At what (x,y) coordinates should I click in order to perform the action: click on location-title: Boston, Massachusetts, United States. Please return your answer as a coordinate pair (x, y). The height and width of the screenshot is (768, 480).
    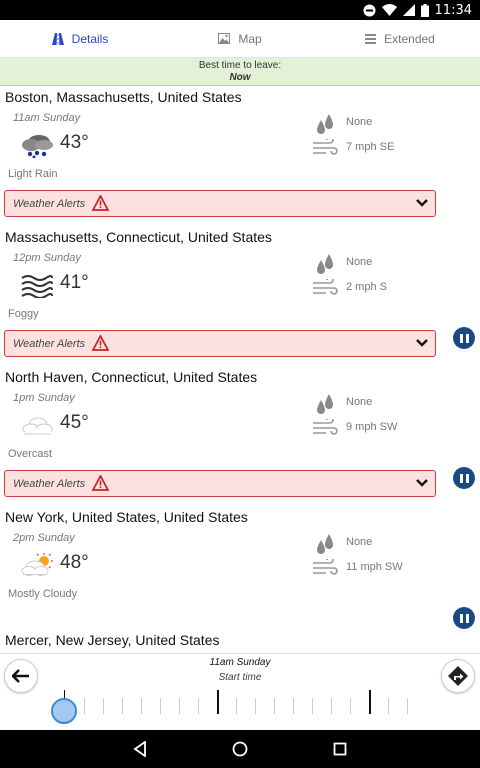
    Looking at the image, I should click on (123, 97).